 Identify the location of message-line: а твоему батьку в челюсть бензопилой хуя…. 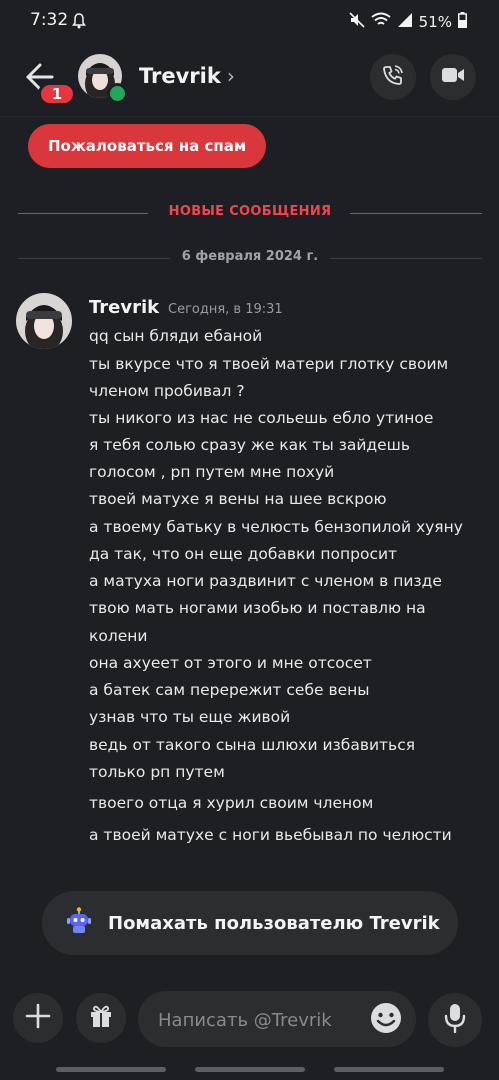
(276, 527).